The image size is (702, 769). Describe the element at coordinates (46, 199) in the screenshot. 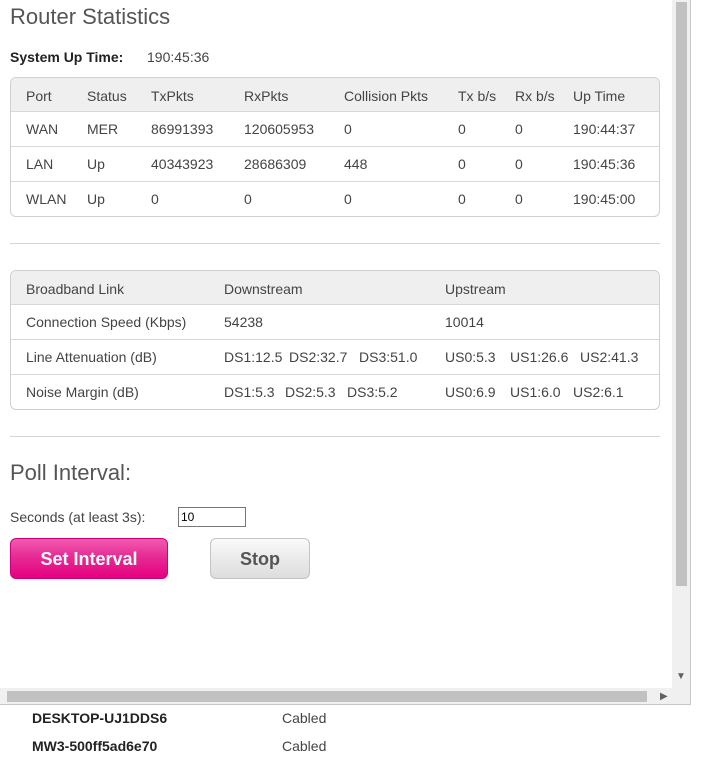

I see `port-cell: WLAN` at that location.